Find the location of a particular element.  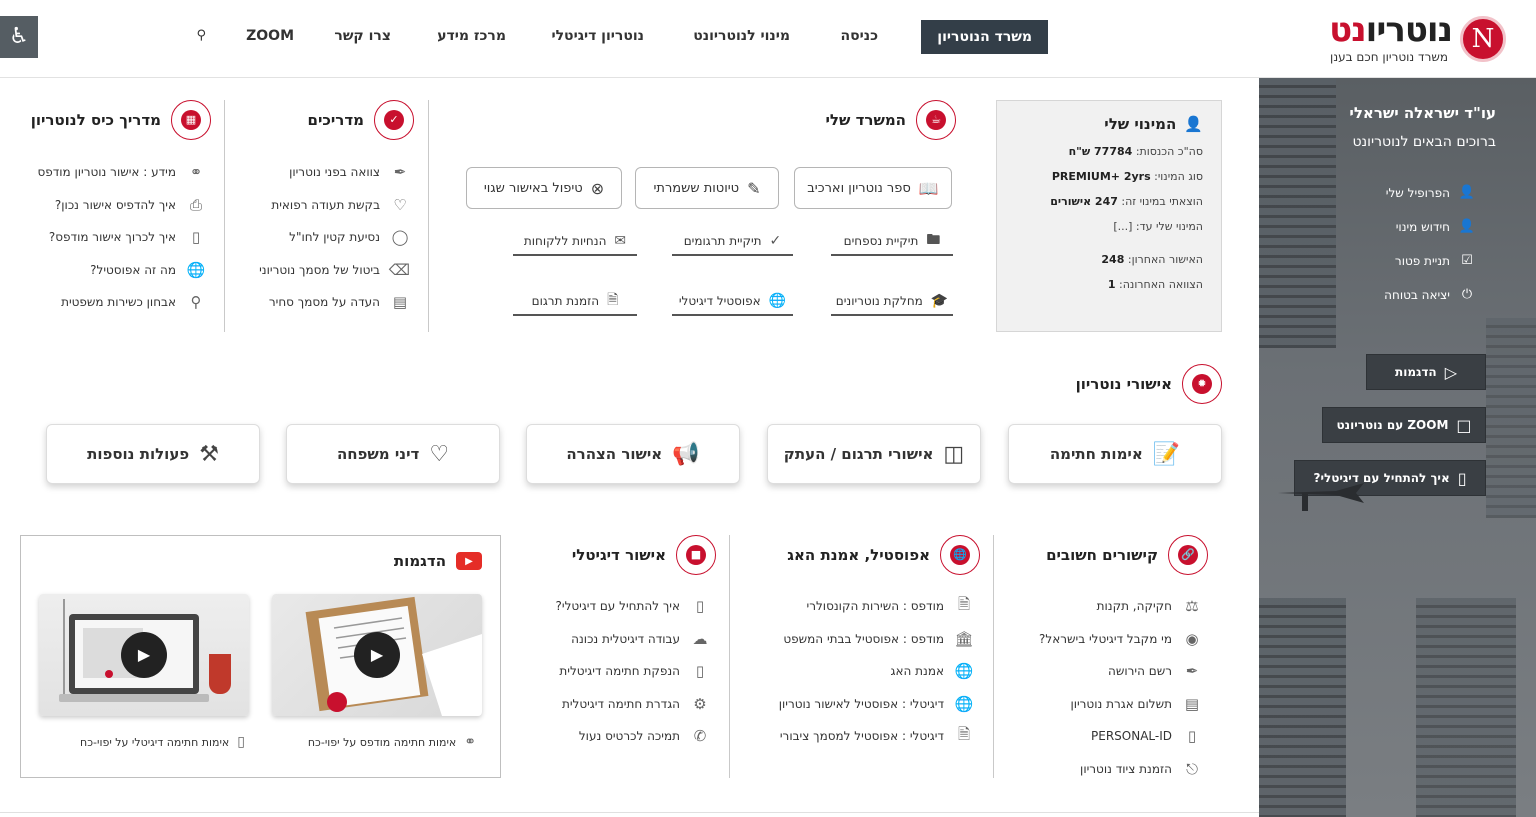

digital-start: ▯ איך להתחיל עם דיגיטלי? is located at coordinates (633, 606).